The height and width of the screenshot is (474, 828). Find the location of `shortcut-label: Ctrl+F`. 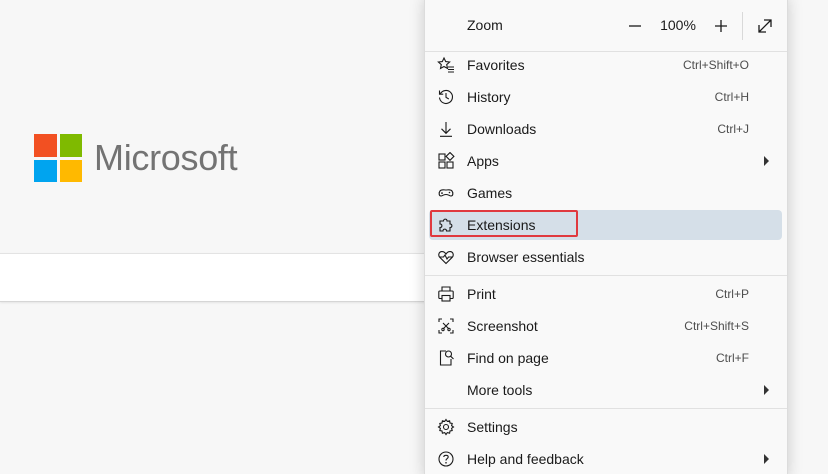

shortcut-label: Ctrl+F is located at coordinates (732, 358).